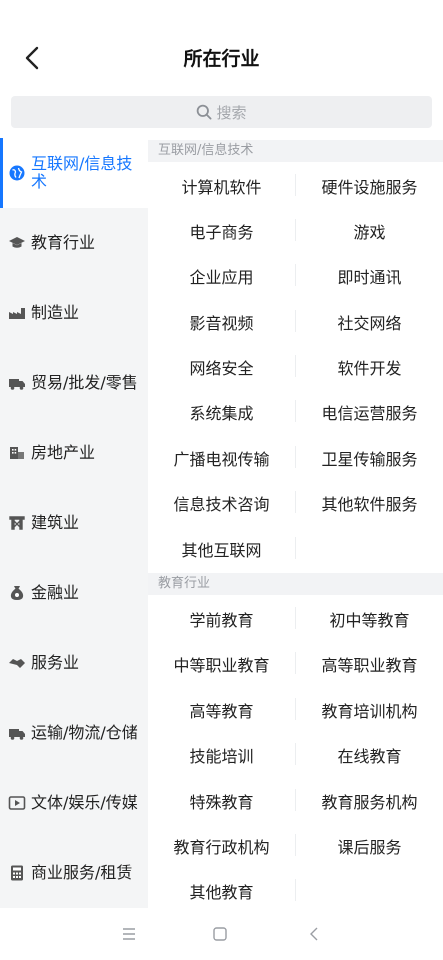 The height and width of the screenshot is (960, 443). What do you see at coordinates (221, 43) in the screenshot?
I see `header: 所在行业` at bounding box center [221, 43].